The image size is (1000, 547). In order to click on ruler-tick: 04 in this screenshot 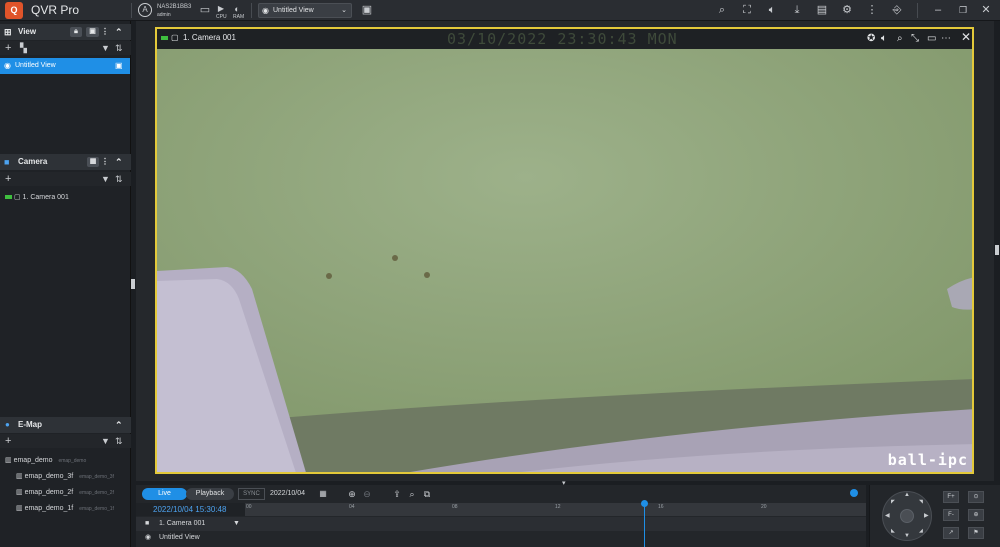, I will do `click(352, 507)`.